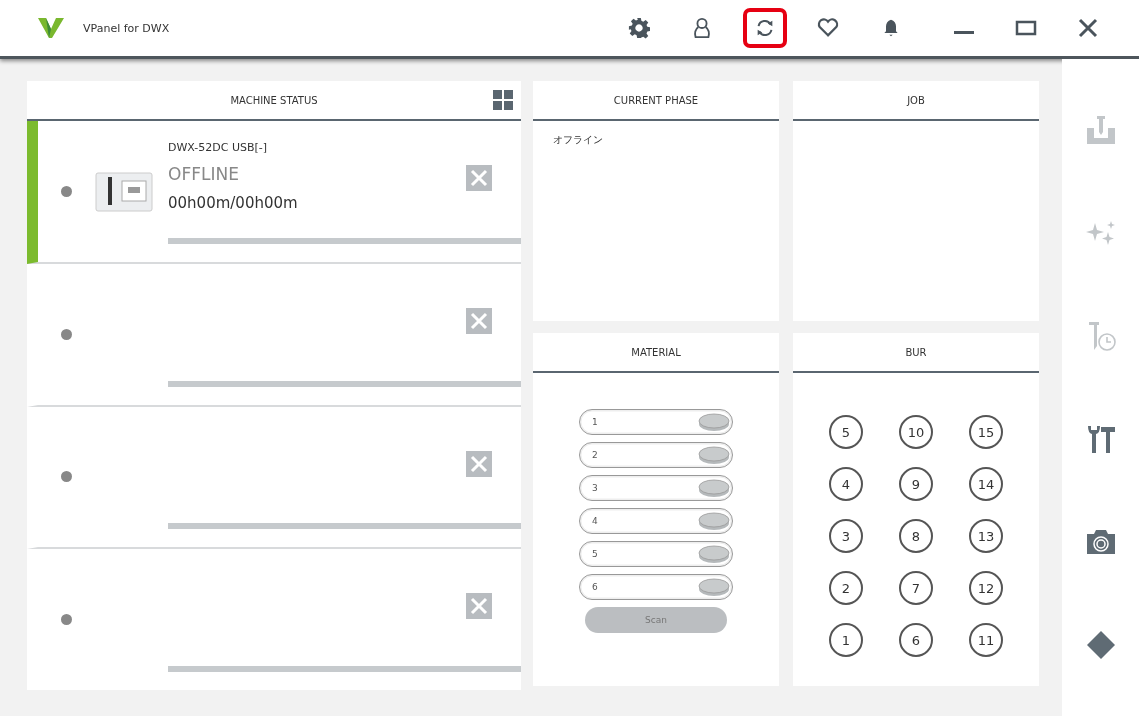  Describe the element at coordinates (846, 588) in the screenshot. I see `bur-slot: 2` at that location.